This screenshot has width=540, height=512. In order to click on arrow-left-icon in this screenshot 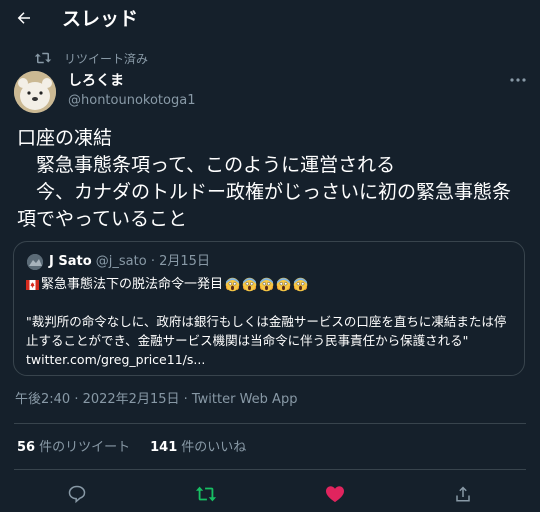, I will do `click(23, 18)`.